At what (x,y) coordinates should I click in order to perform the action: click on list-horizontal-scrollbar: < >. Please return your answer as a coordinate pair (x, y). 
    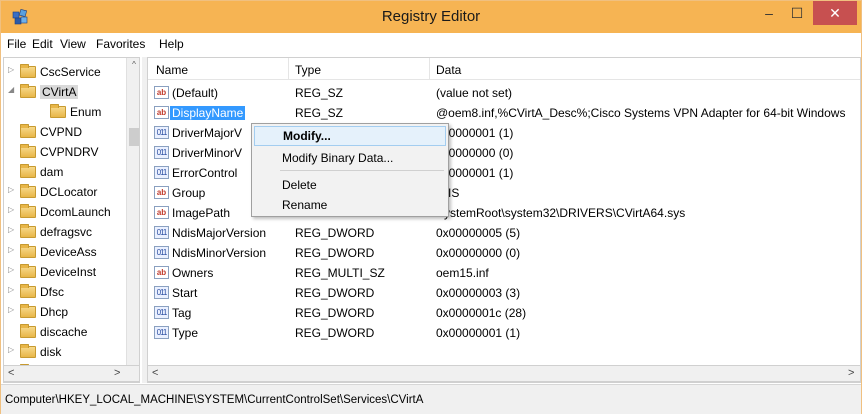
    Looking at the image, I should click on (504, 373).